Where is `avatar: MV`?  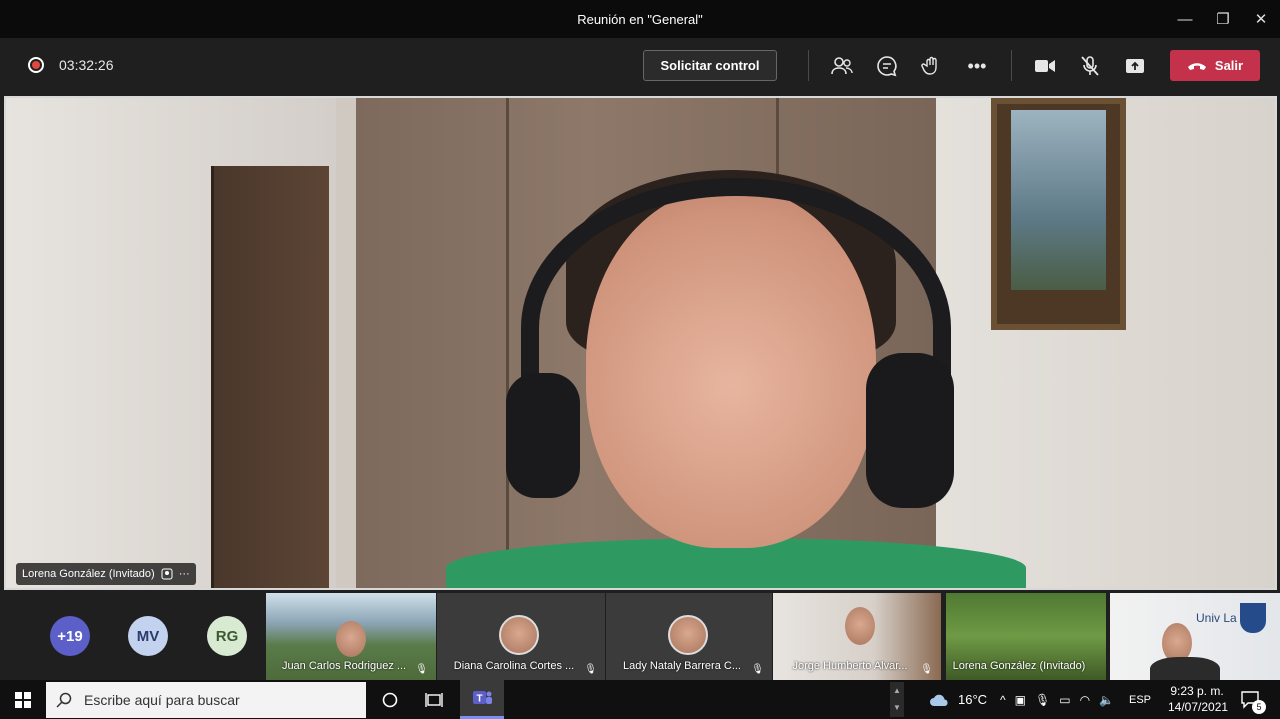
avatar: MV is located at coordinates (148, 636).